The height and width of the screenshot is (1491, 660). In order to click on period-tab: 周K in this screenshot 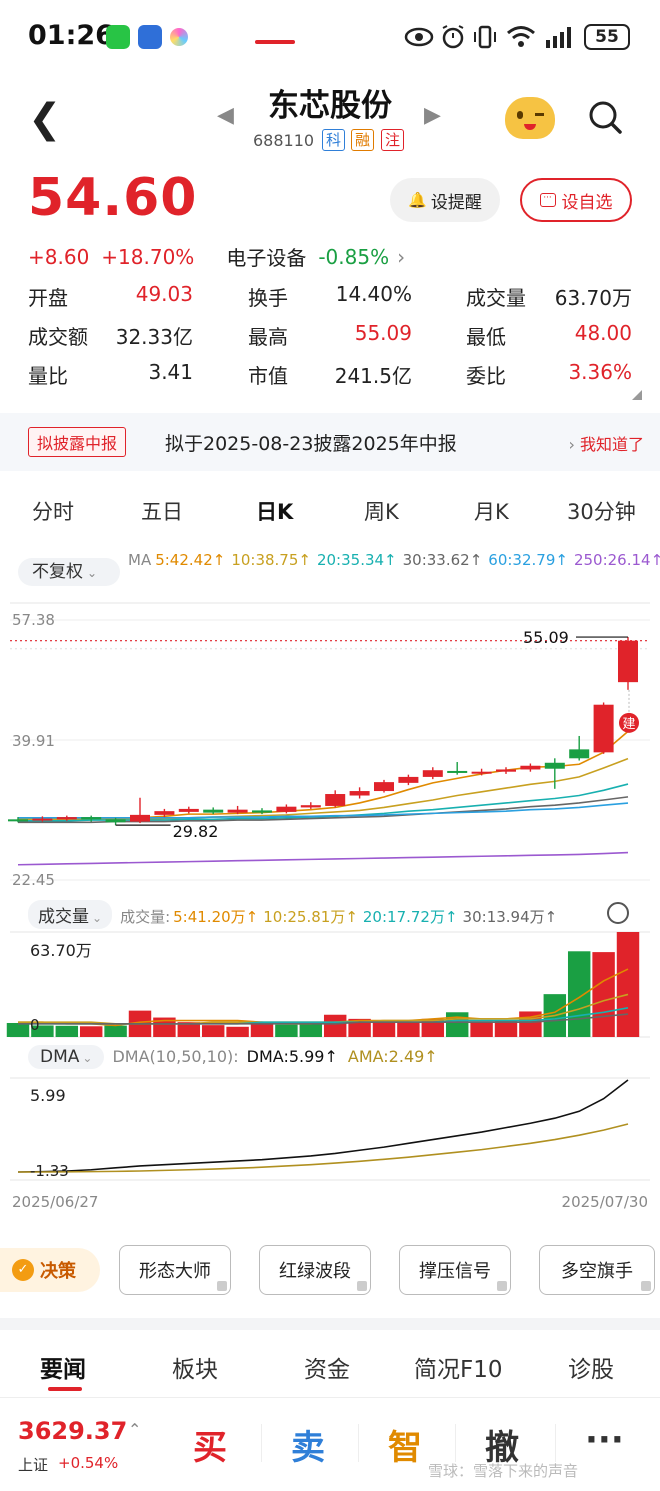, I will do `click(381, 511)`.